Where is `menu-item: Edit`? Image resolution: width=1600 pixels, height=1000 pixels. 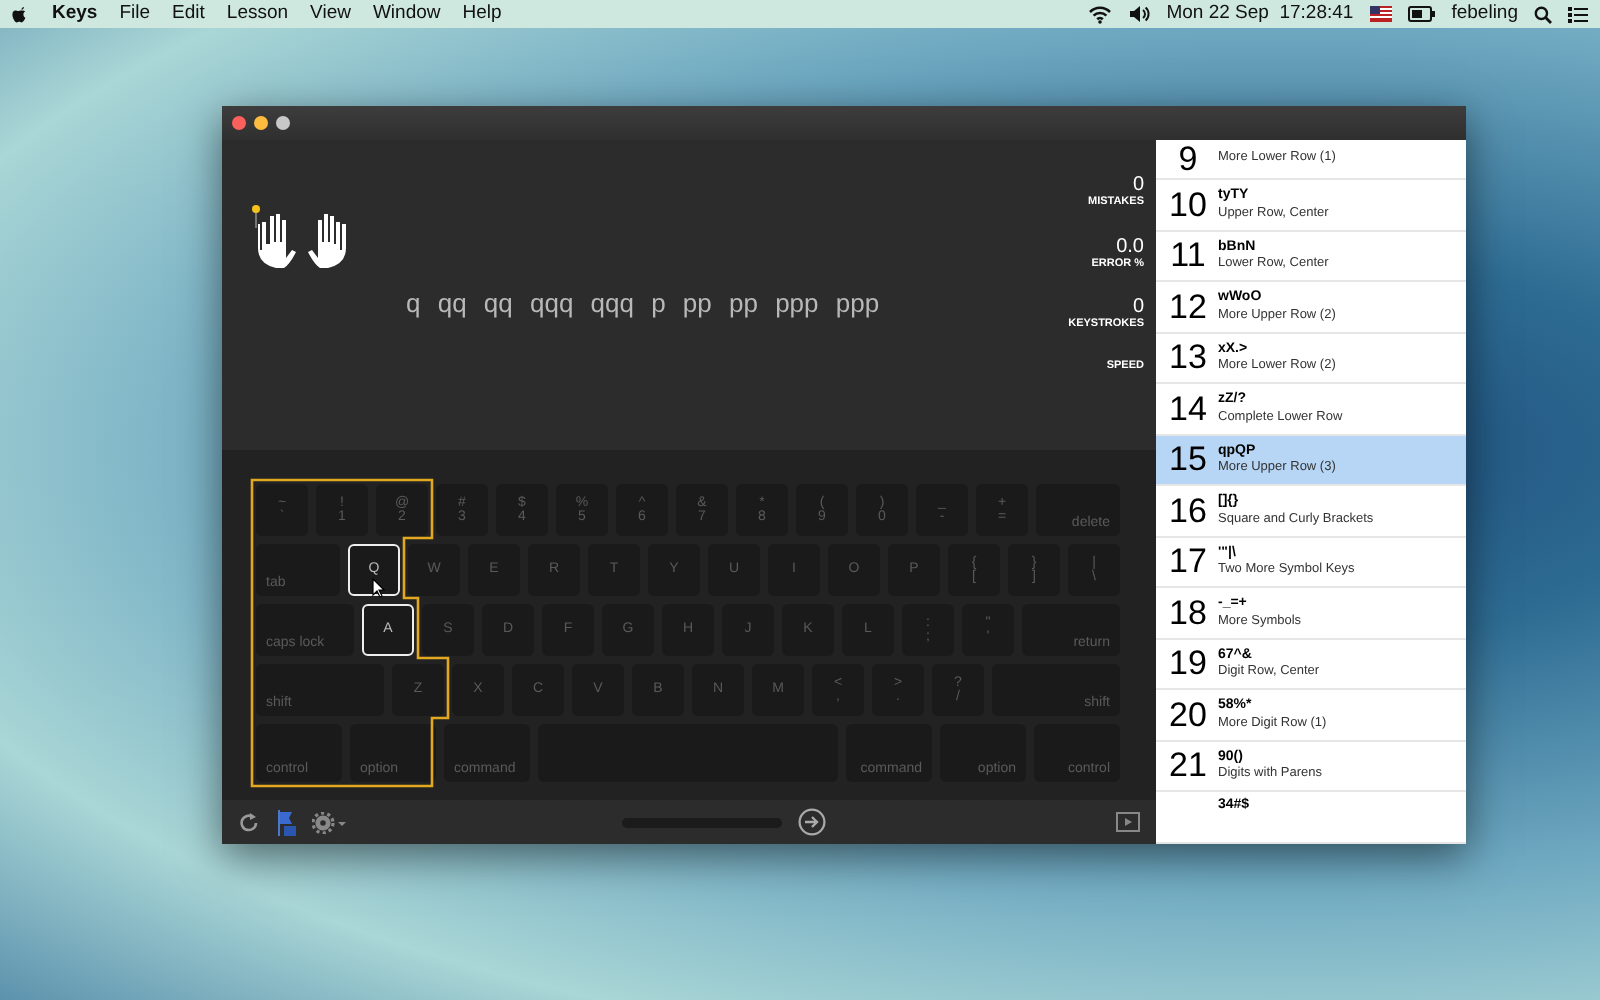
menu-item: Edit is located at coordinates (188, 14).